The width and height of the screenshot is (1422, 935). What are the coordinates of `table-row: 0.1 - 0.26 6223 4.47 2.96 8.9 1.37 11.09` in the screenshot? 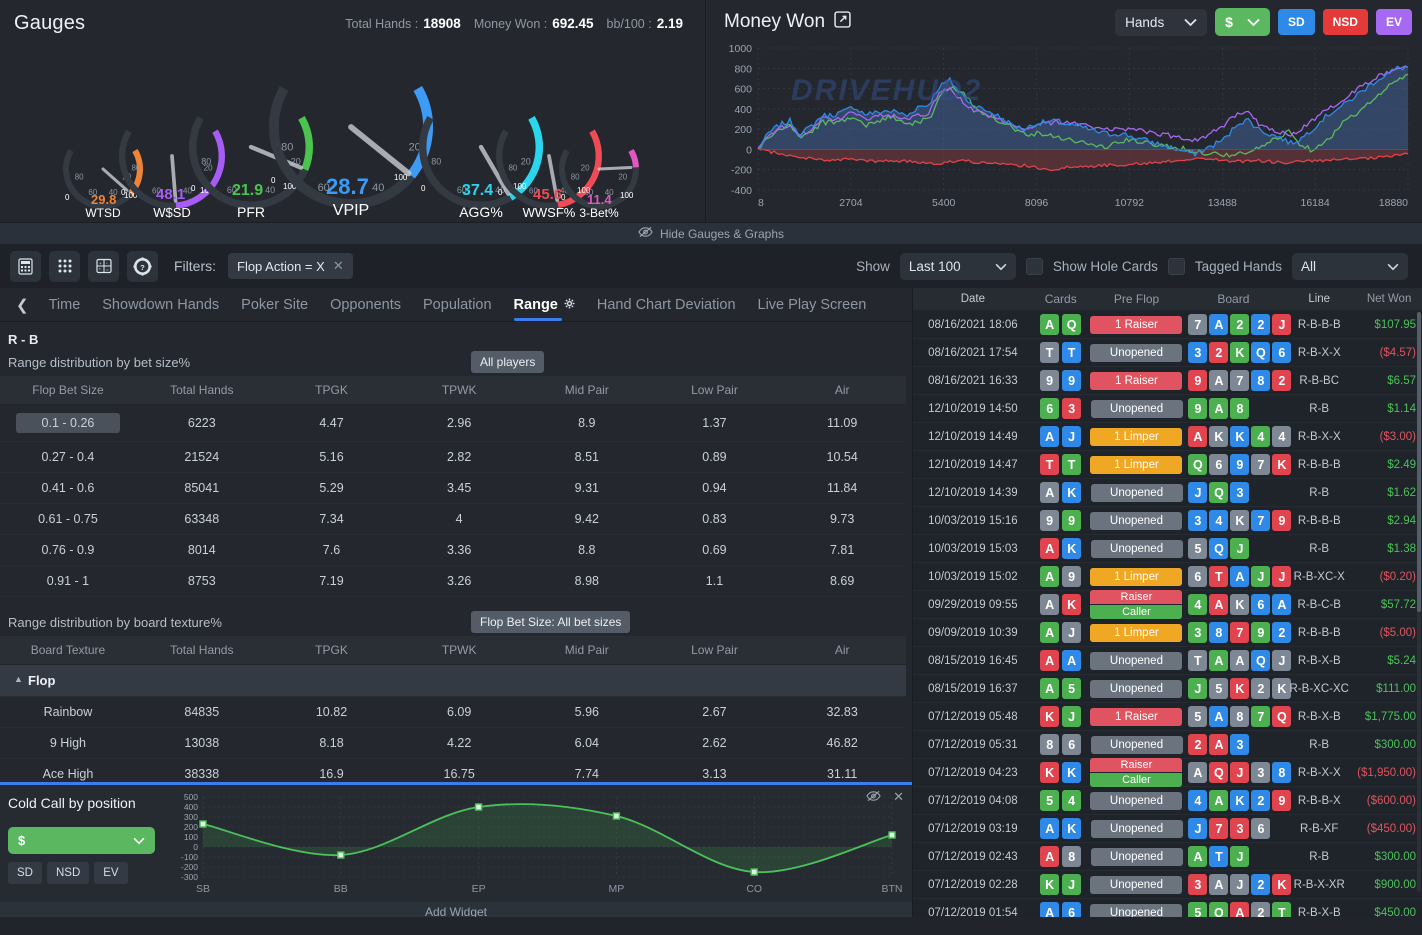 It's located at (453, 423).